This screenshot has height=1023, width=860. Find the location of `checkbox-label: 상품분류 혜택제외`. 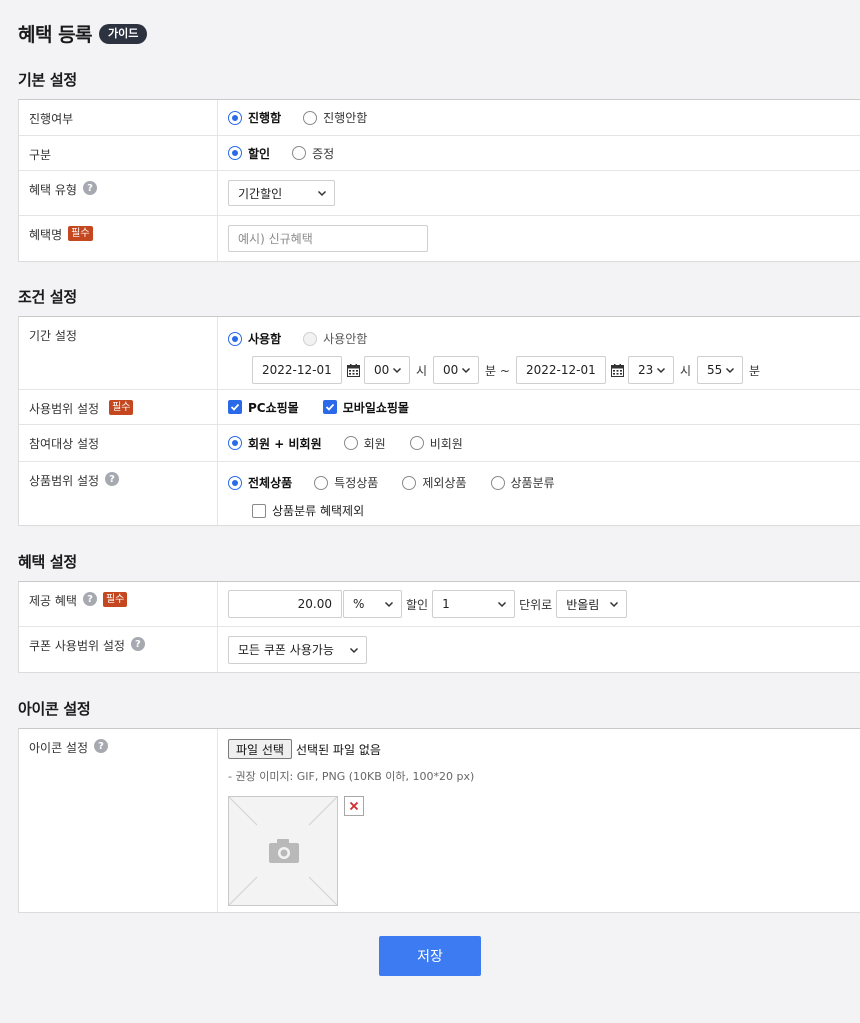

checkbox-label: 상품분류 혜택제외 is located at coordinates (318, 511).